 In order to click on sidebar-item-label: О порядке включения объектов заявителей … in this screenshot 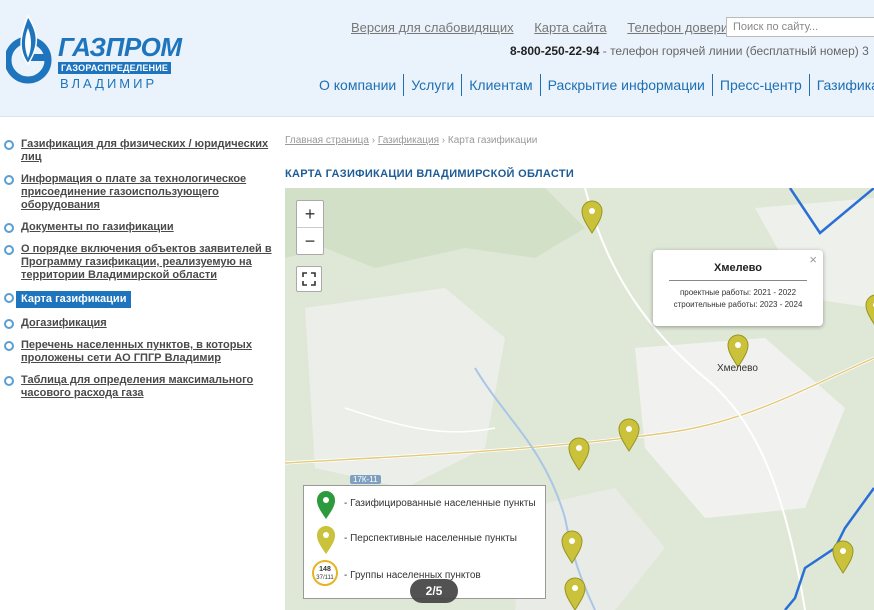, I will do `click(146, 262)`.